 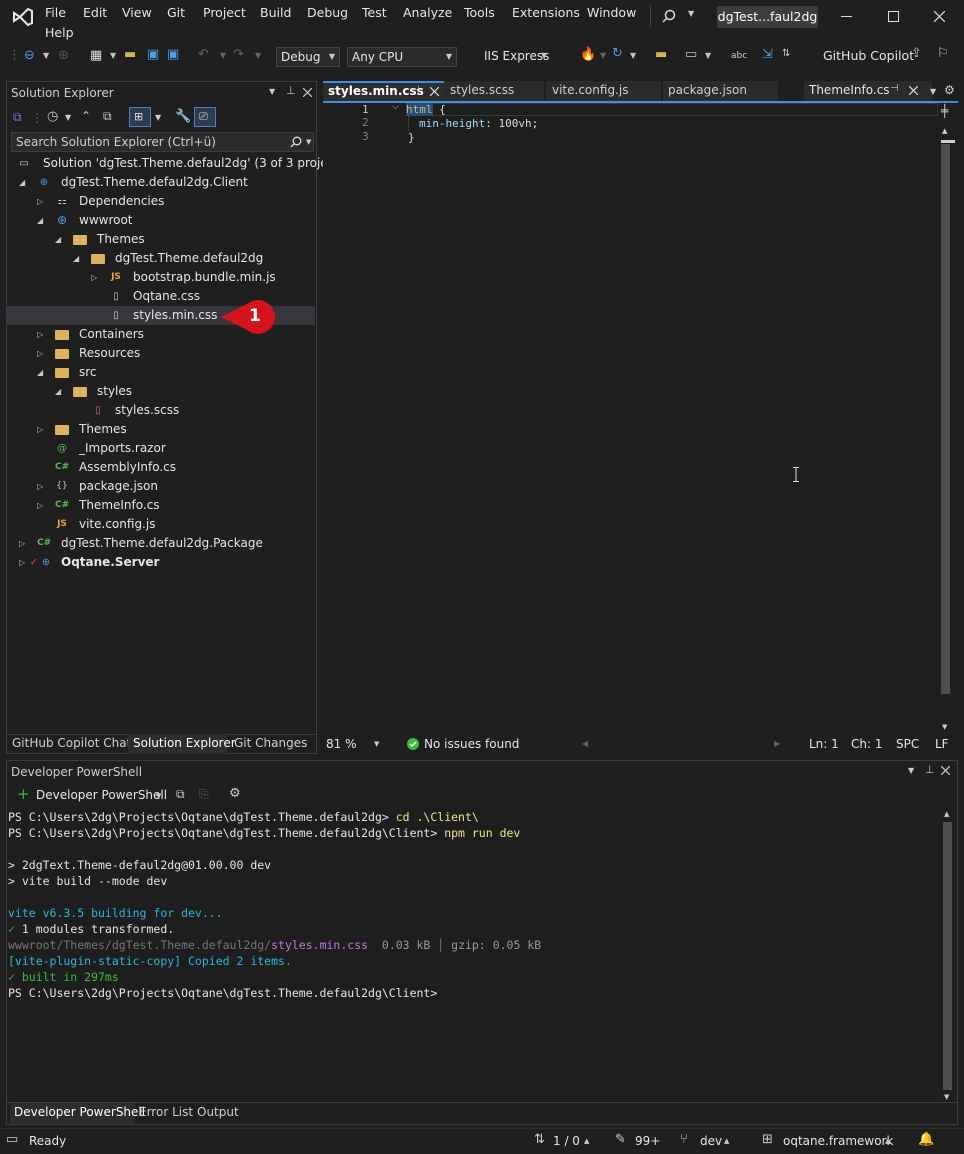 What do you see at coordinates (546, 12) in the screenshot?
I see `menu-extensions: Extensions` at bounding box center [546, 12].